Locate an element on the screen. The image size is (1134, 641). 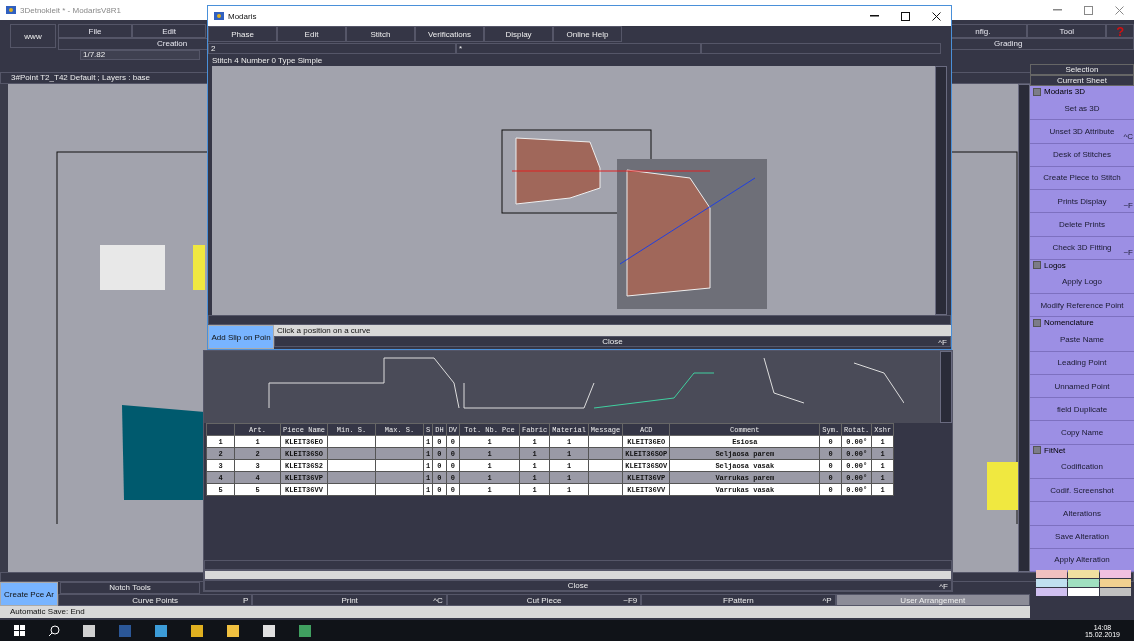
panel-header: Current Sheet is located at coordinates (1082, 80).